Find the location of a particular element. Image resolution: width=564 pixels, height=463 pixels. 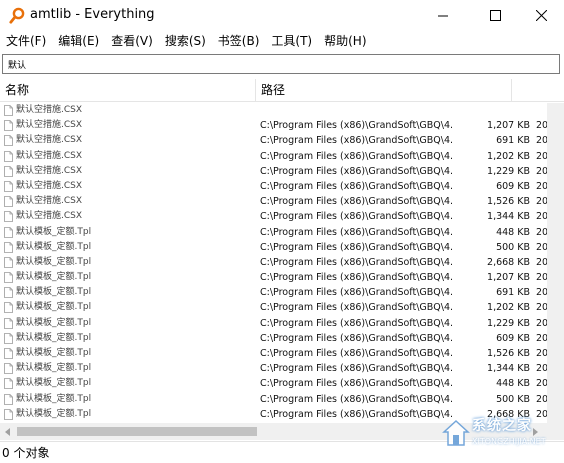

results-header: 名称 路径 is located at coordinates (282, 90).